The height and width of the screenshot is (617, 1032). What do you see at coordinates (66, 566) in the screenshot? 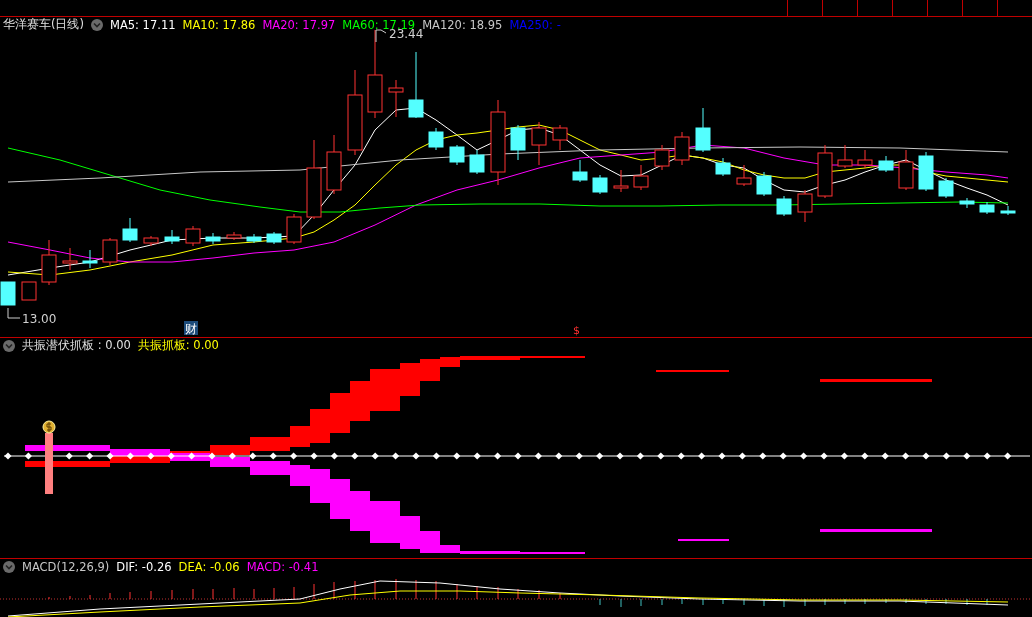
I see `indicator-value: MACD(12,26,9)` at bounding box center [66, 566].